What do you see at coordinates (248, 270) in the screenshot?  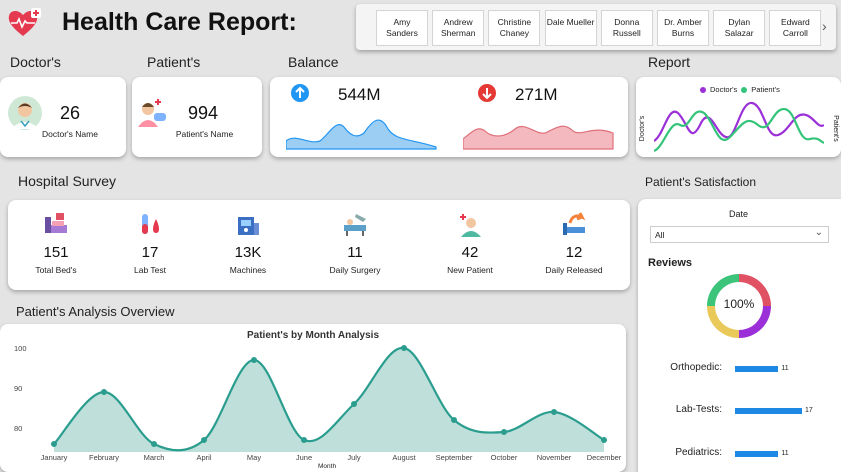 I see `survey-stat-label: Machines` at bounding box center [248, 270].